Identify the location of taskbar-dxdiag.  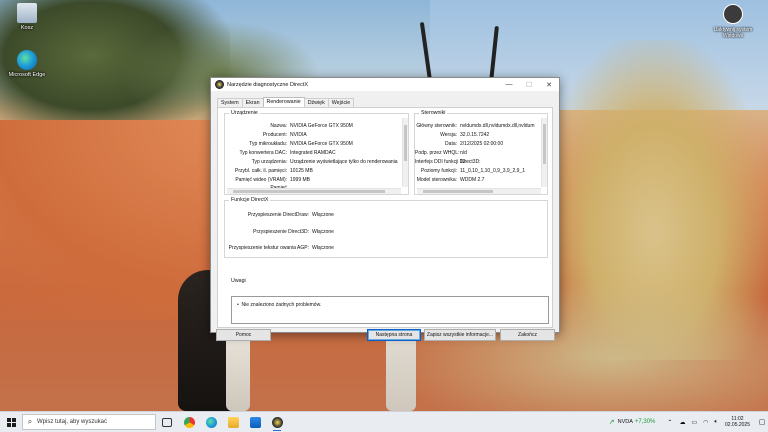
(277, 422).